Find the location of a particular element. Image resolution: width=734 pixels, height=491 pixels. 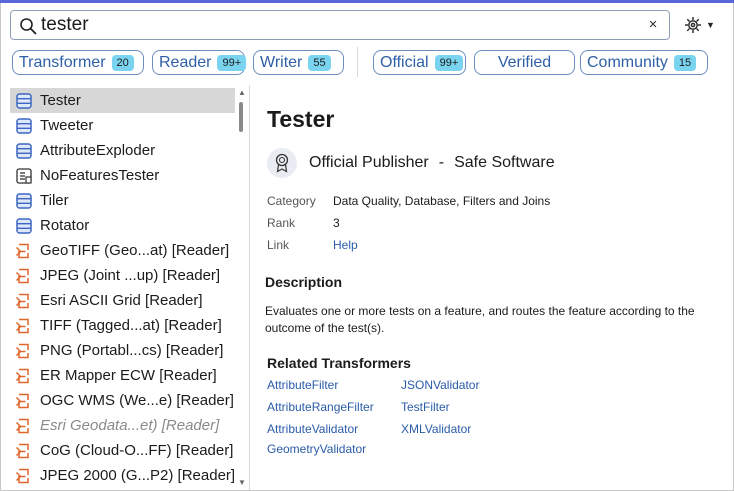

search-input is located at coordinates (341, 25).